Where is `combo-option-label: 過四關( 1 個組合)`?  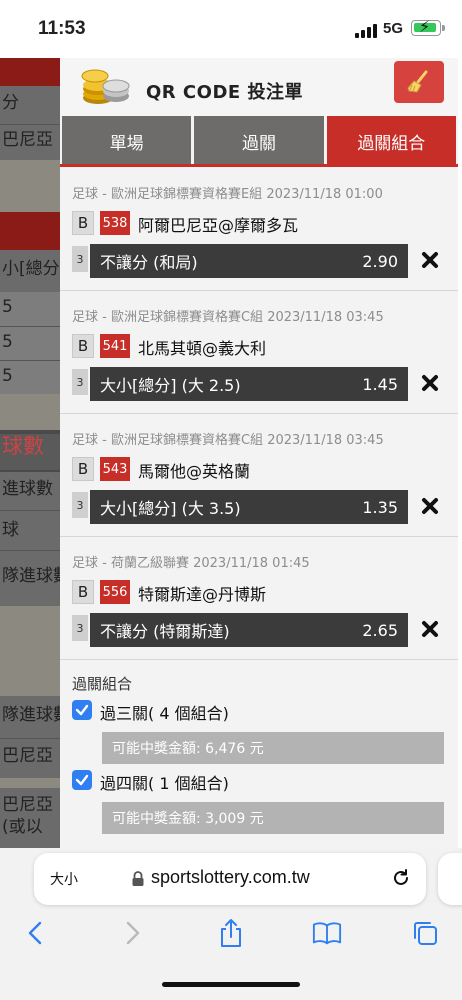 combo-option-label: 過四關( 1 個組合) is located at coordinates (164, 782).